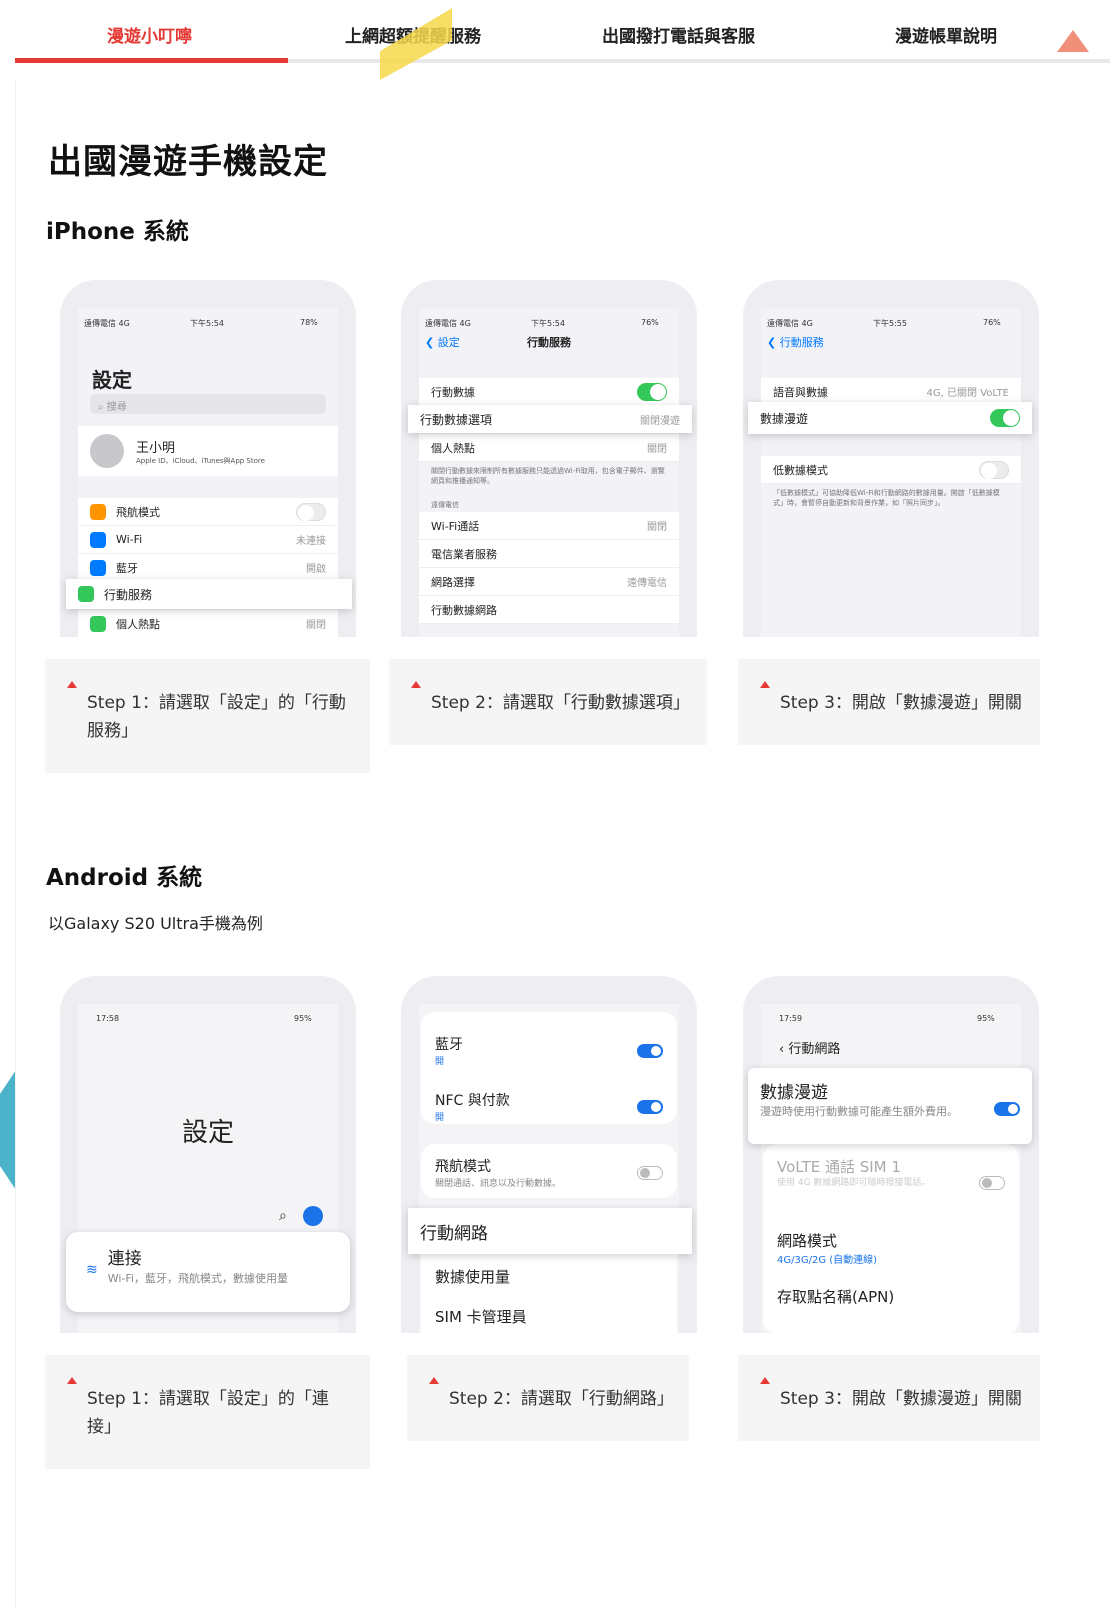 This screenshot has height=1609, width=1110. Describe the element at coordinates (549, 526) in the screenshot. I see `row-wifi-call: Wi-Fi通話 關閉` at that location.